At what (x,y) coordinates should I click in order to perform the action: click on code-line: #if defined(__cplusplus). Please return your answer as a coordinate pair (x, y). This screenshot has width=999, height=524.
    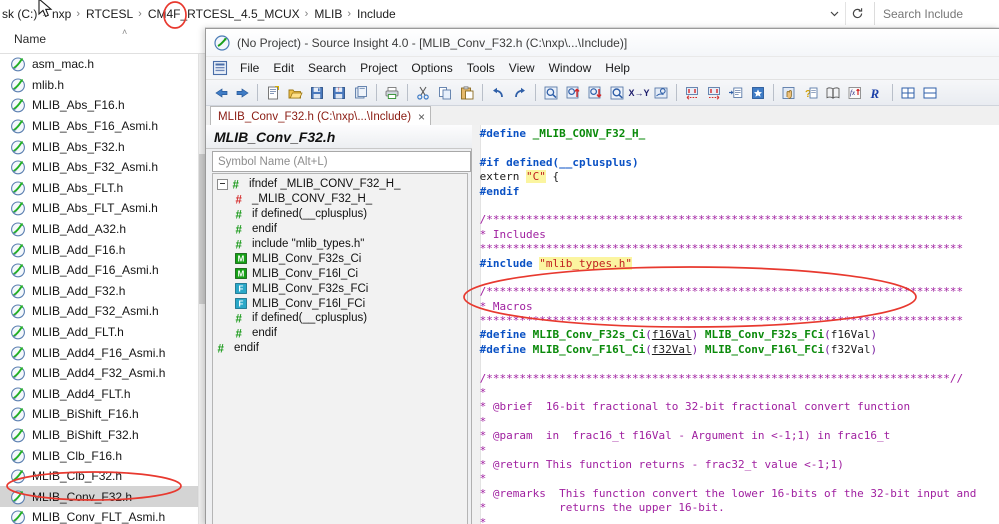
    Looking at the image, I should click on (728, 163).